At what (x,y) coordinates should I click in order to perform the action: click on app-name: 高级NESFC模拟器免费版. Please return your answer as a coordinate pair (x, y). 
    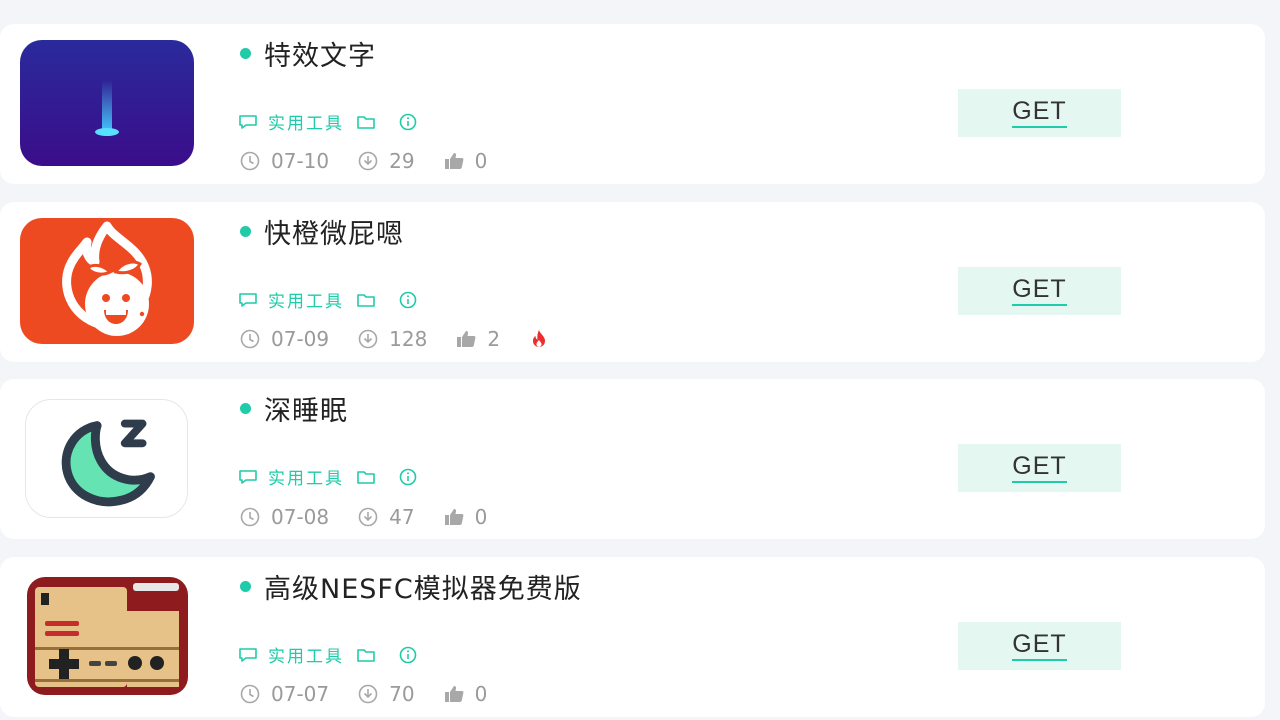
    Looking at the image, I should click on (423, 586).